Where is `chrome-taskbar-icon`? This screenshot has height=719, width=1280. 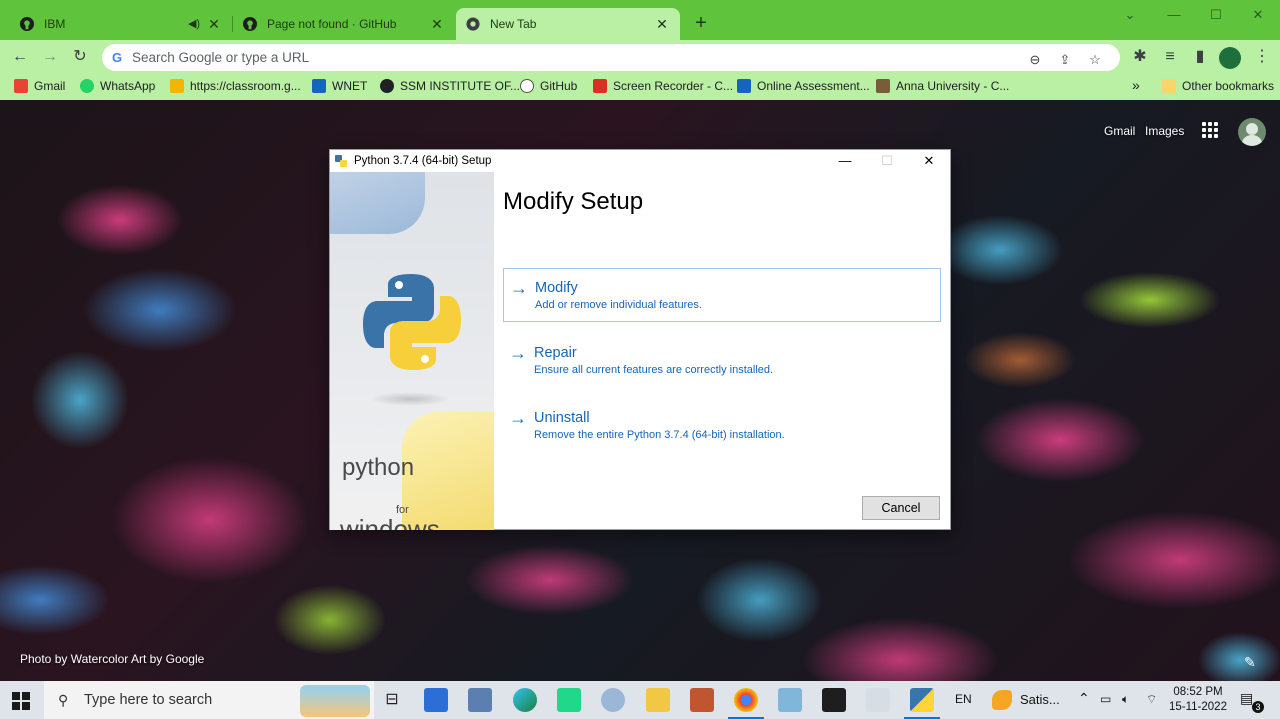 chrome-taskbar-icon is located at coordinates (746, 703).